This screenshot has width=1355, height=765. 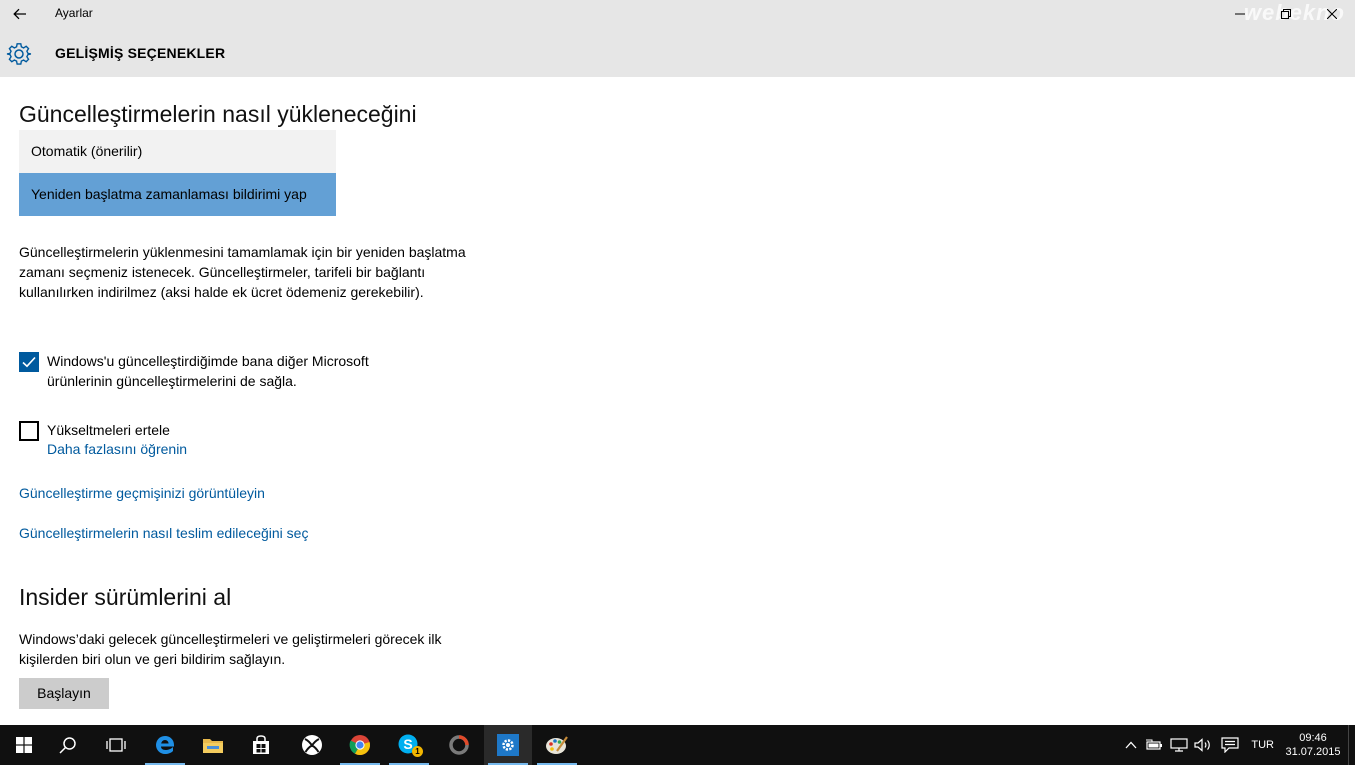 What do you see at coordinates (1313, 752) in the screenshot?
I see `clock-date: 31.07.2015` at bounding box center [1313, 752].